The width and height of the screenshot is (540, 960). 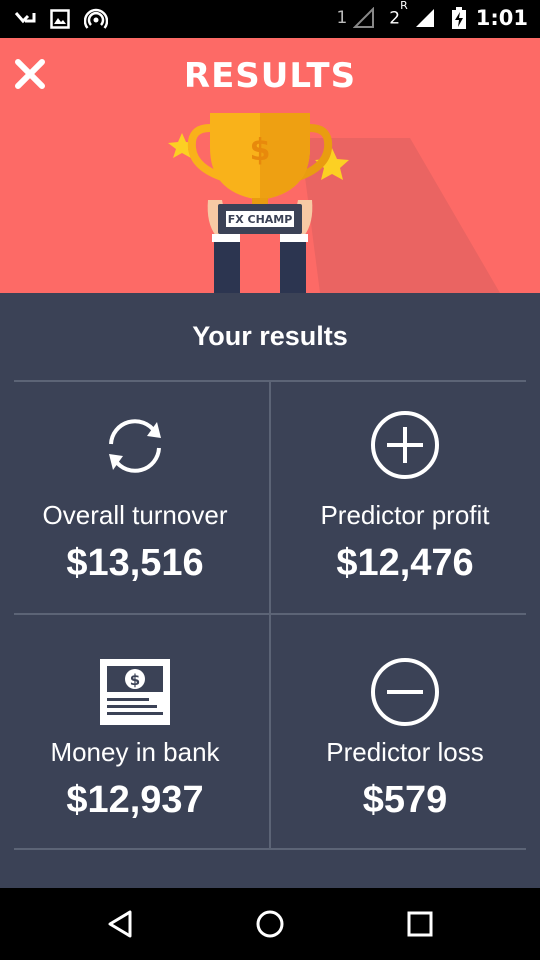 What do you see at coordinates (405, 692) in the screenshot?
I see `minus-circle-icon` at bounding box center [405, 692].